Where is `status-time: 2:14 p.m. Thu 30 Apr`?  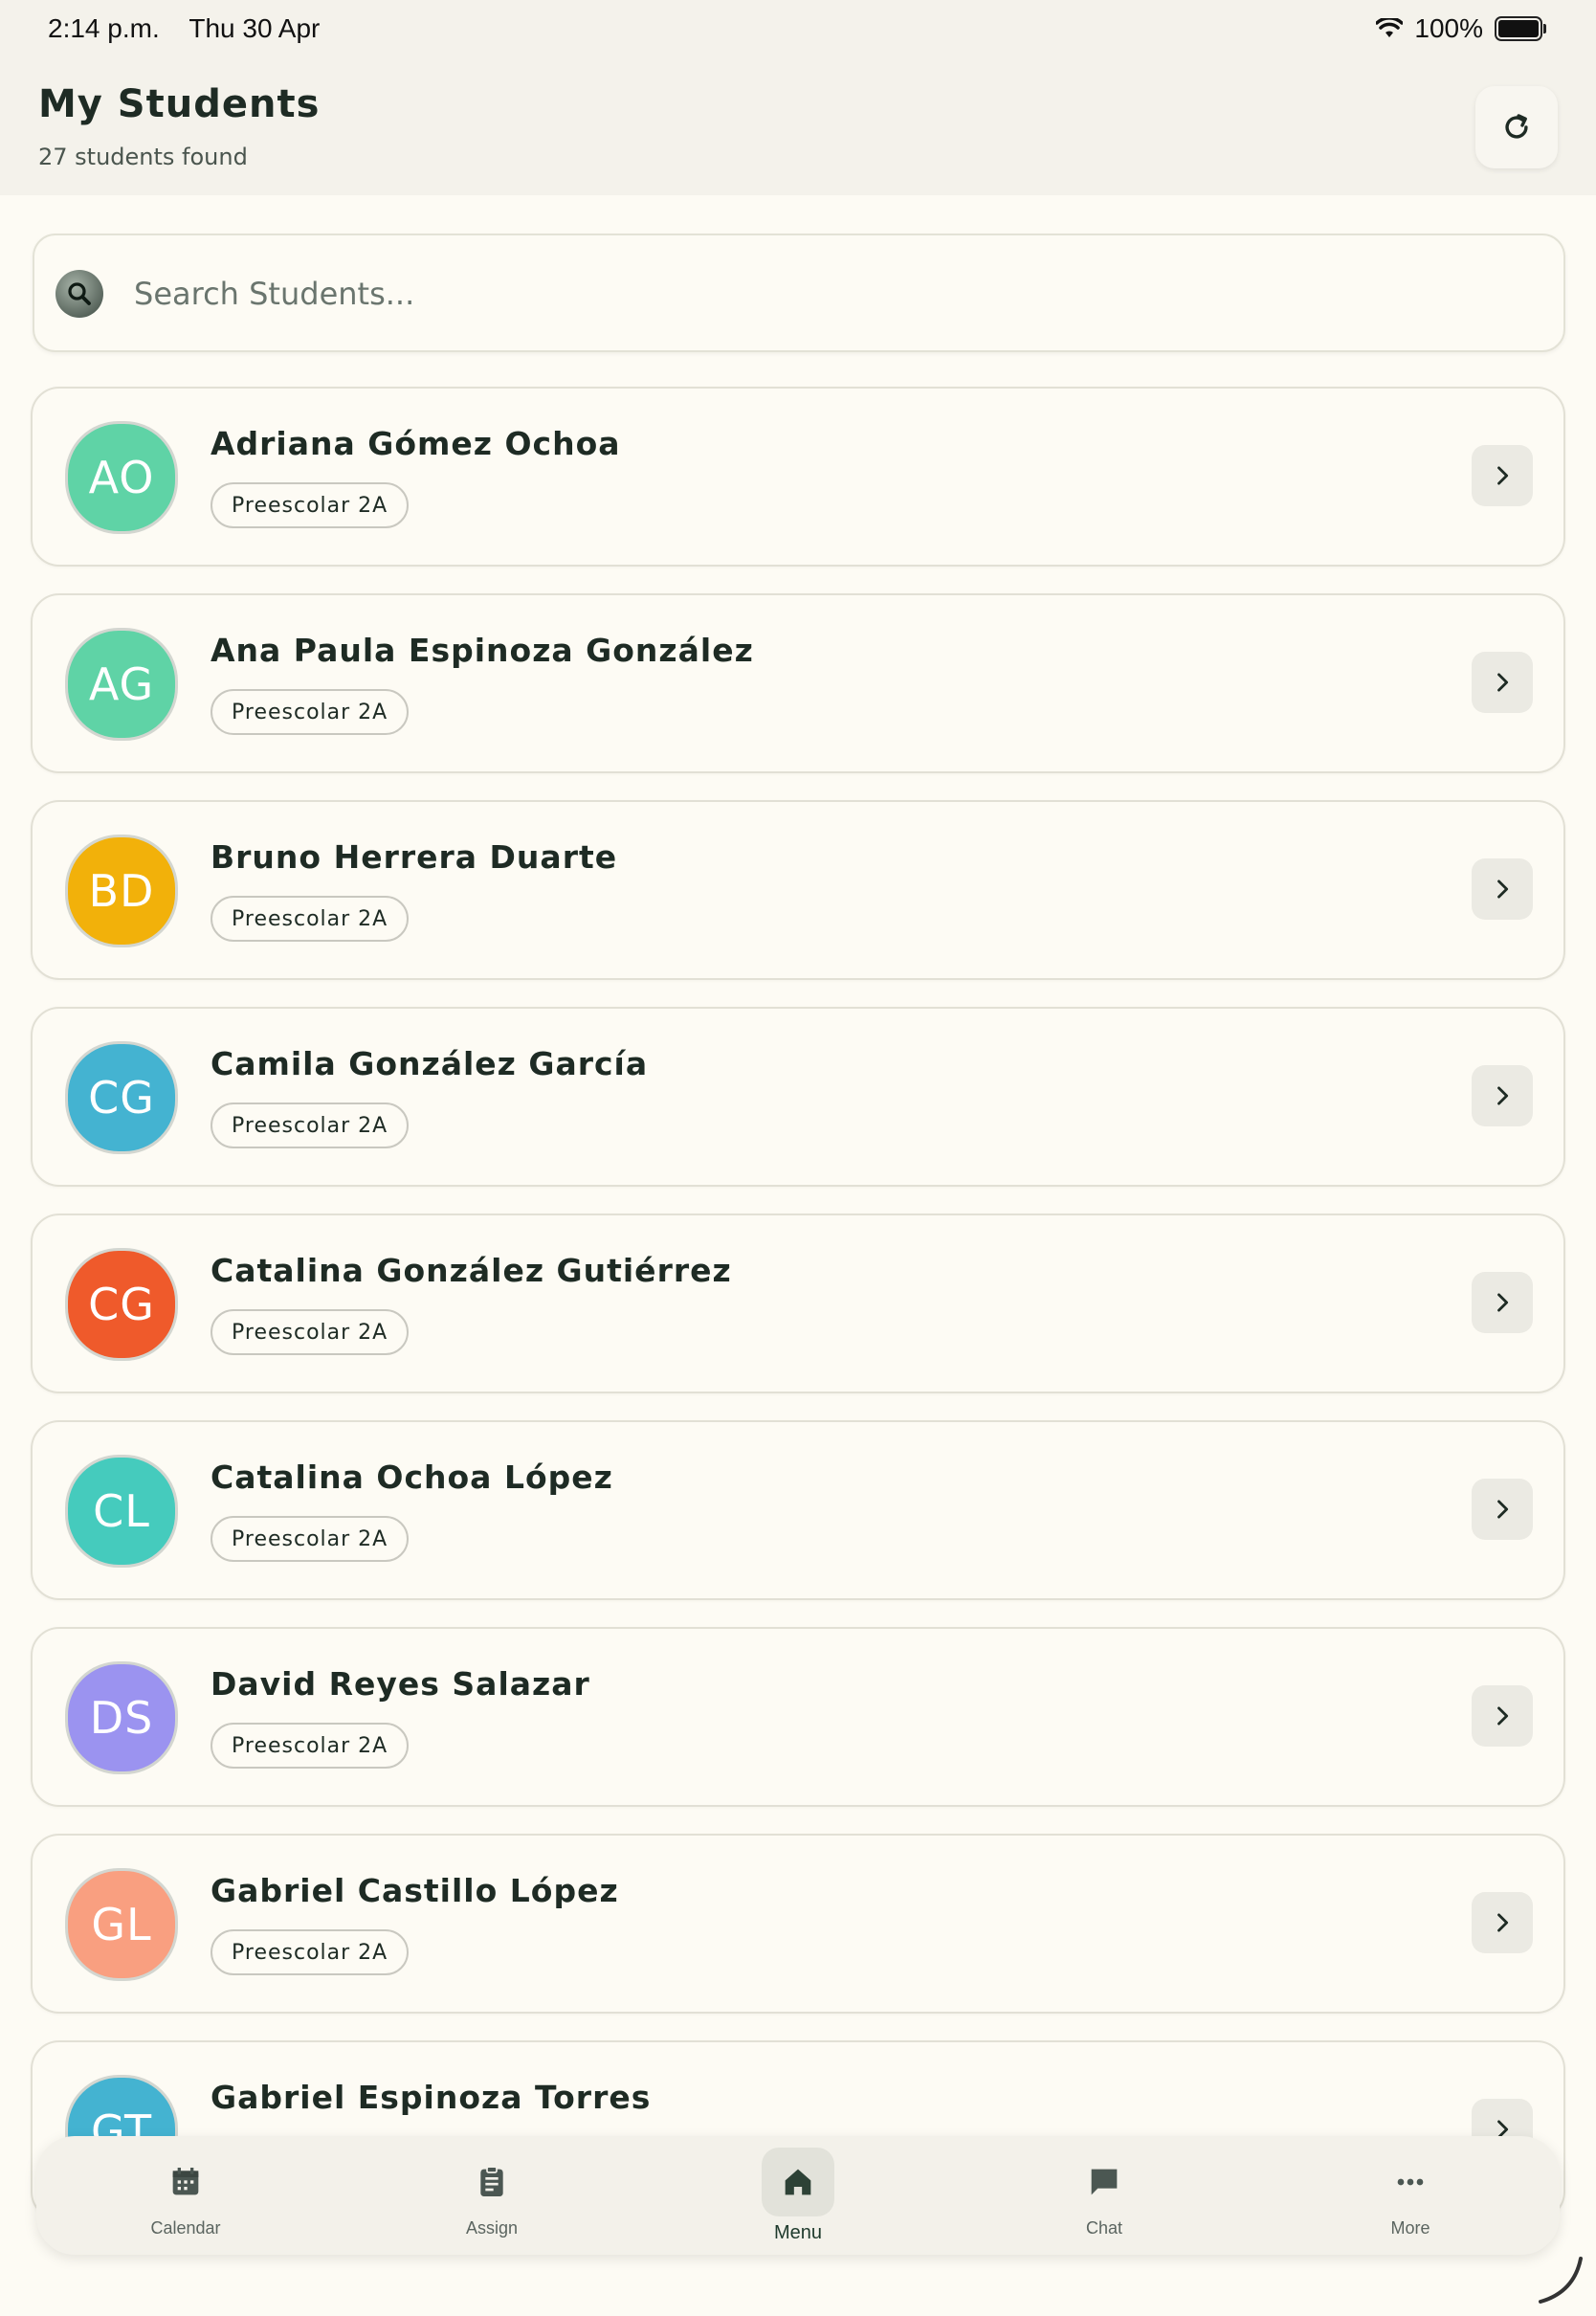
status-time: 2:14 p.m. Thu 30 Apr is located at coordinates (184, 28).